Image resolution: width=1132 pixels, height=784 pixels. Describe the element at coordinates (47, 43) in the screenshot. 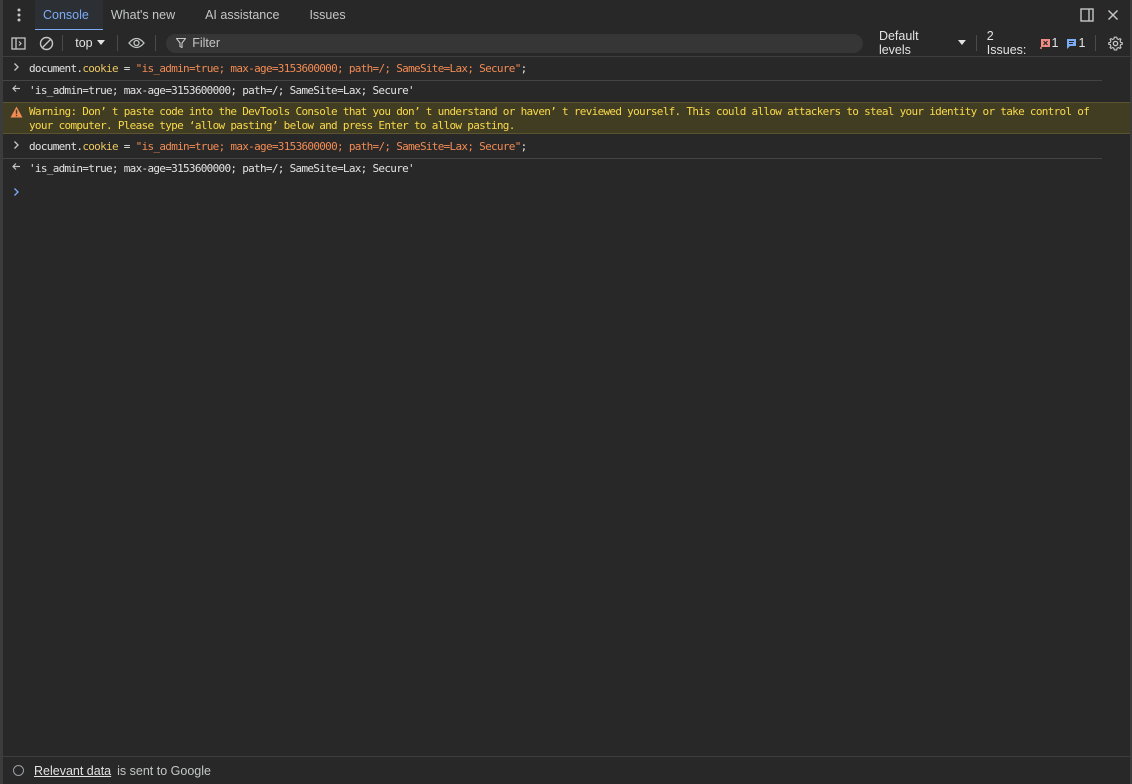

I see `clear-console-icon` at that location.